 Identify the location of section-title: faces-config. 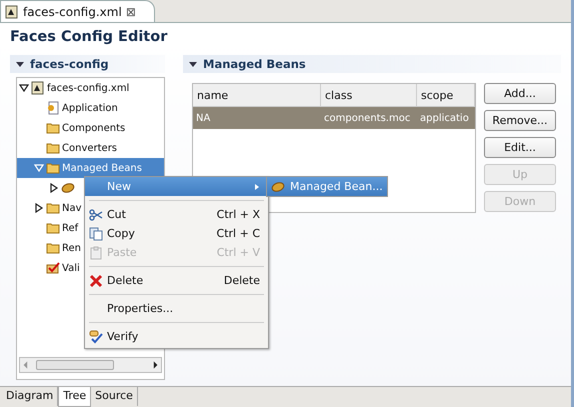
(69, 64).